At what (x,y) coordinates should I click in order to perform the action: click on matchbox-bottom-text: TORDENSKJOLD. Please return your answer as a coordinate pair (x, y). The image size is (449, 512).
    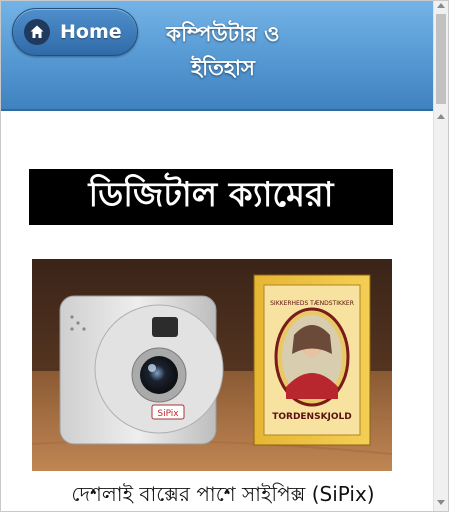
    Looking at the image, I should click on (312, 417).